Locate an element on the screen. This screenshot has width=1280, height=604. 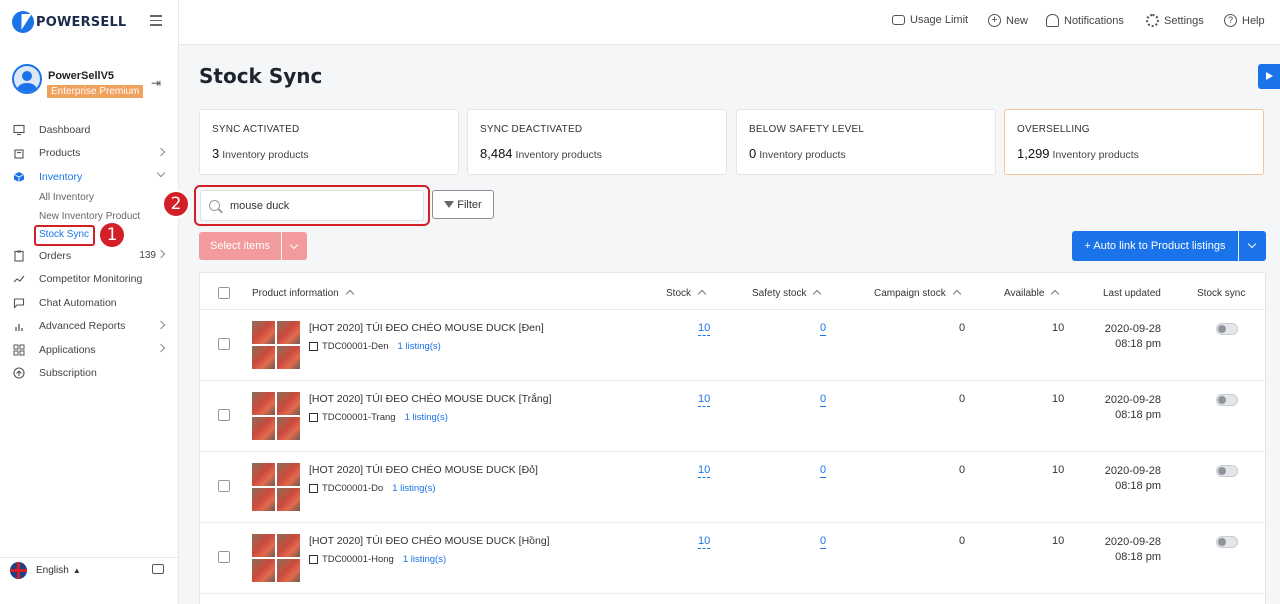
select-all-checkbox is located at coordinates (224, 293).